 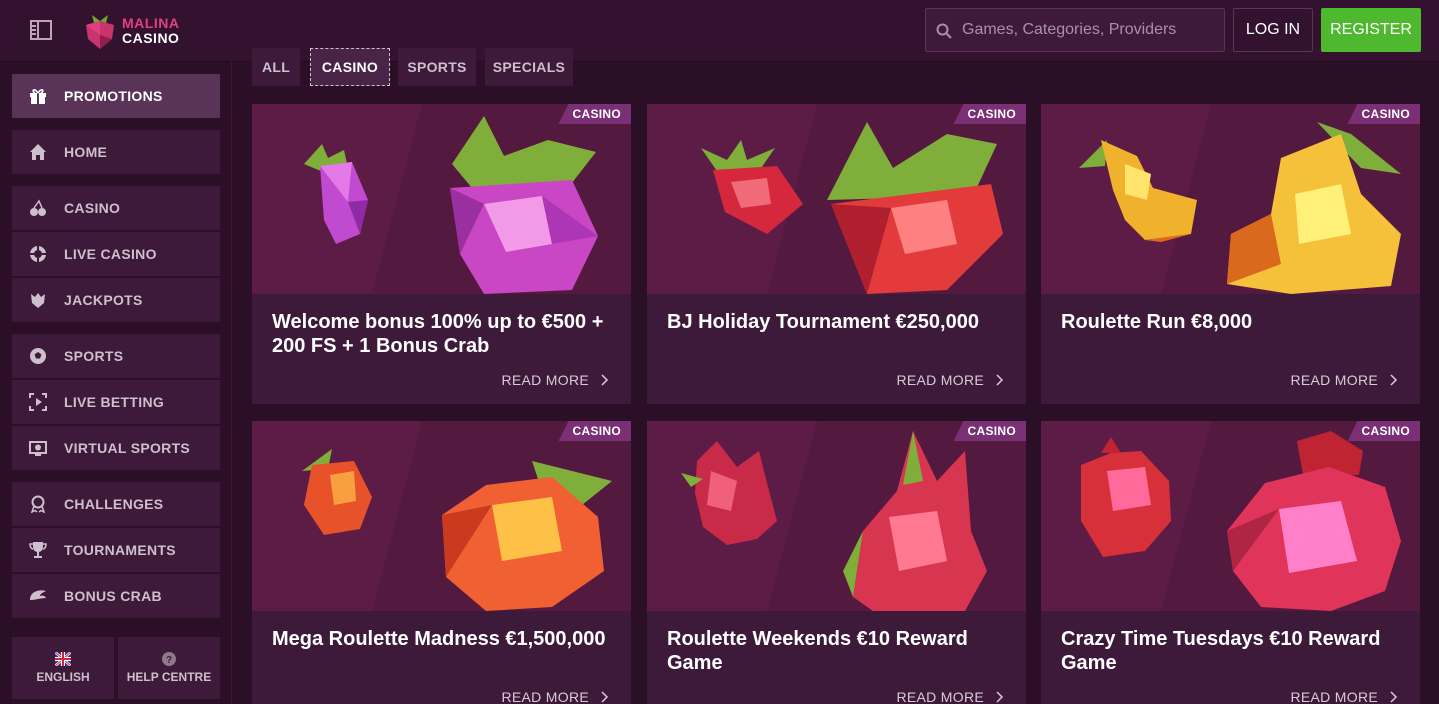 I want to click on promo-title: BJ Holiday Tournament €250,000, so click(x=823, y=322).